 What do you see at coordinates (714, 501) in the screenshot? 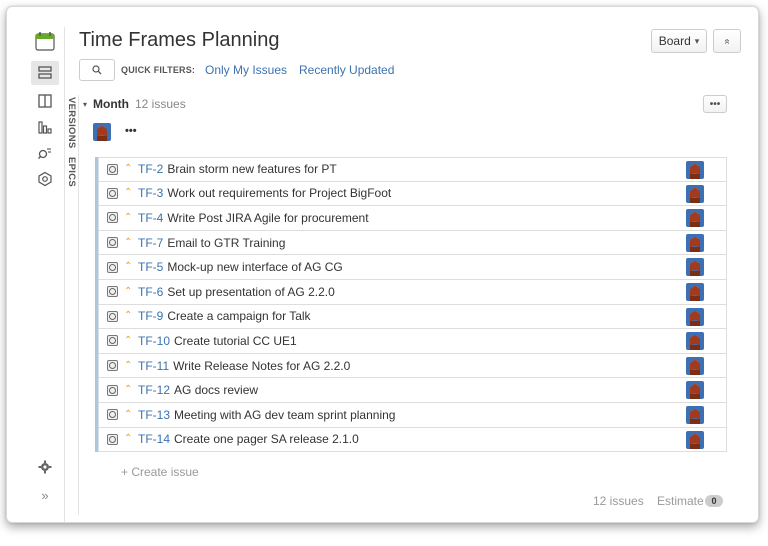
I see `estimate-badge: 0` at bounding box center [714, 501].